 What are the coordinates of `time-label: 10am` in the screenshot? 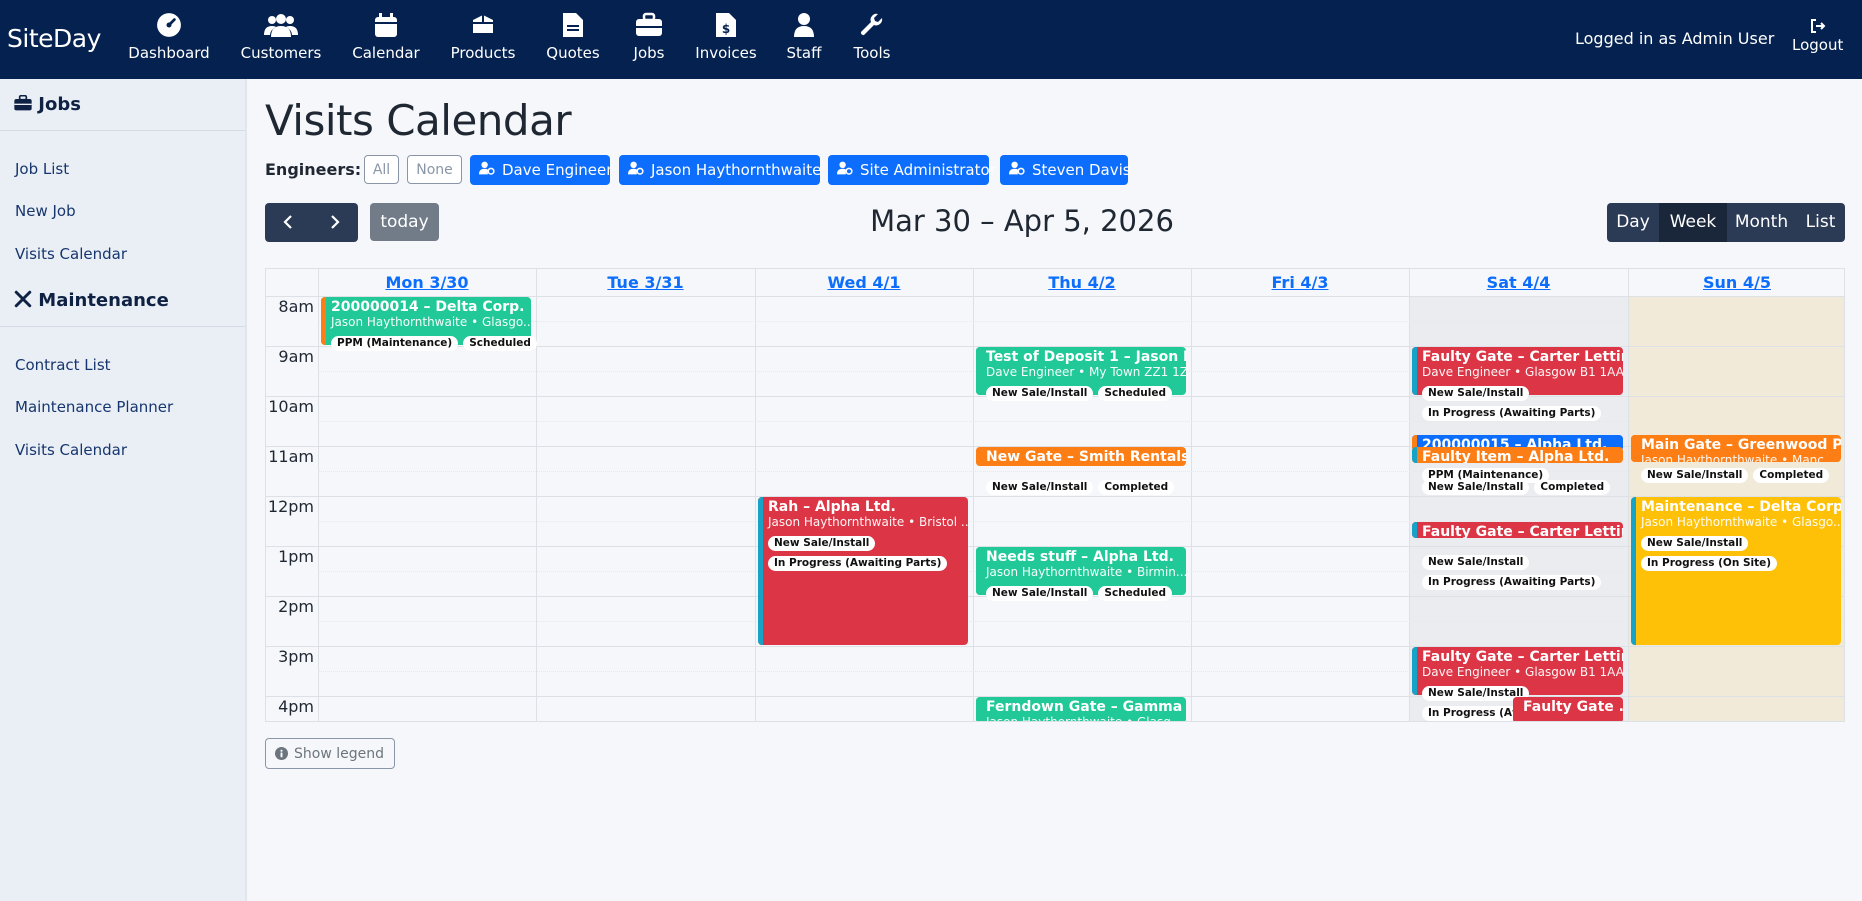 It's located at (291, 406).